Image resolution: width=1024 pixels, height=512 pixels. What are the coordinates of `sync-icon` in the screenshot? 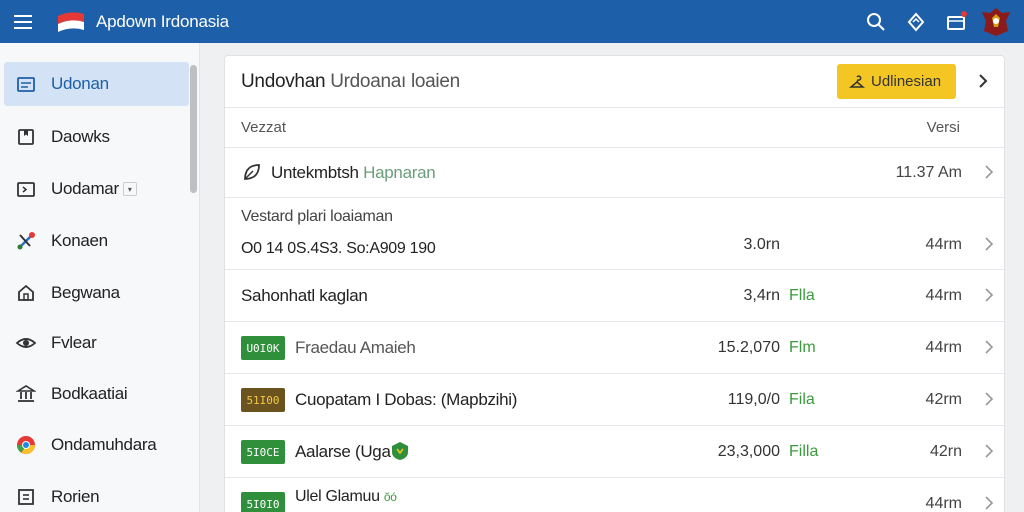 It's located at (916, 21).